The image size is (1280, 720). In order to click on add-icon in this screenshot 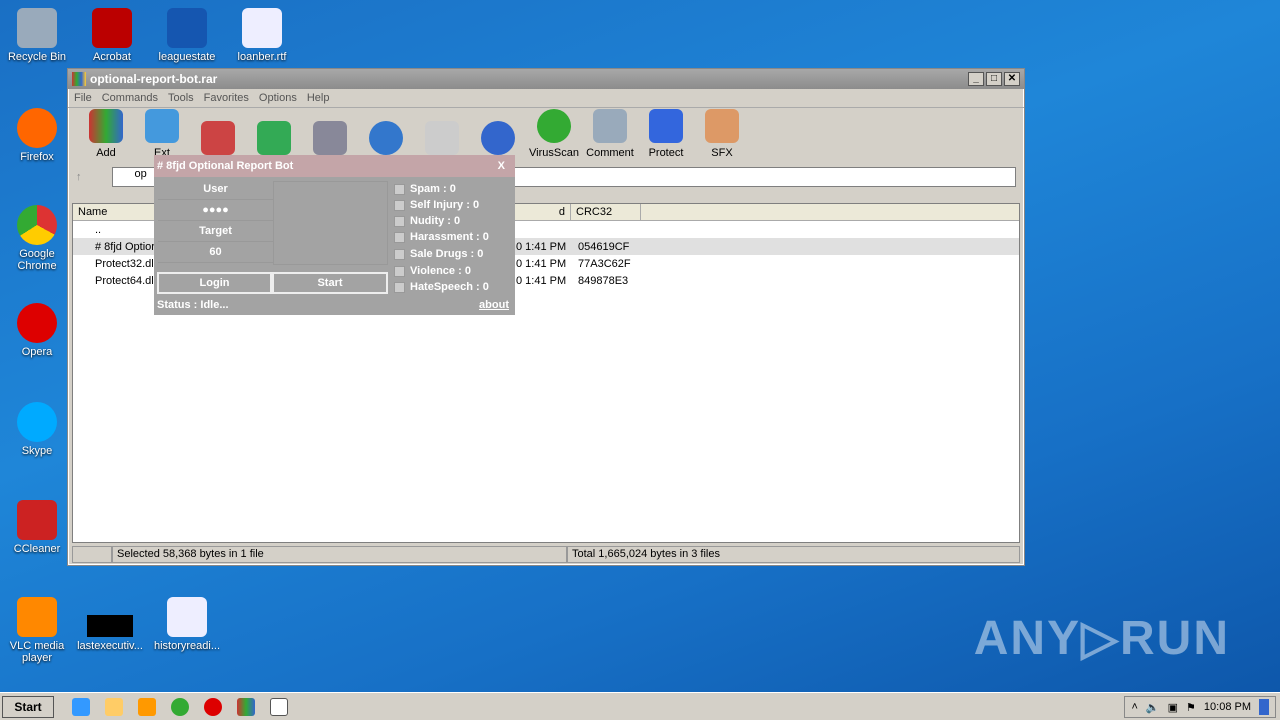, I will do `click(106, 126)`.